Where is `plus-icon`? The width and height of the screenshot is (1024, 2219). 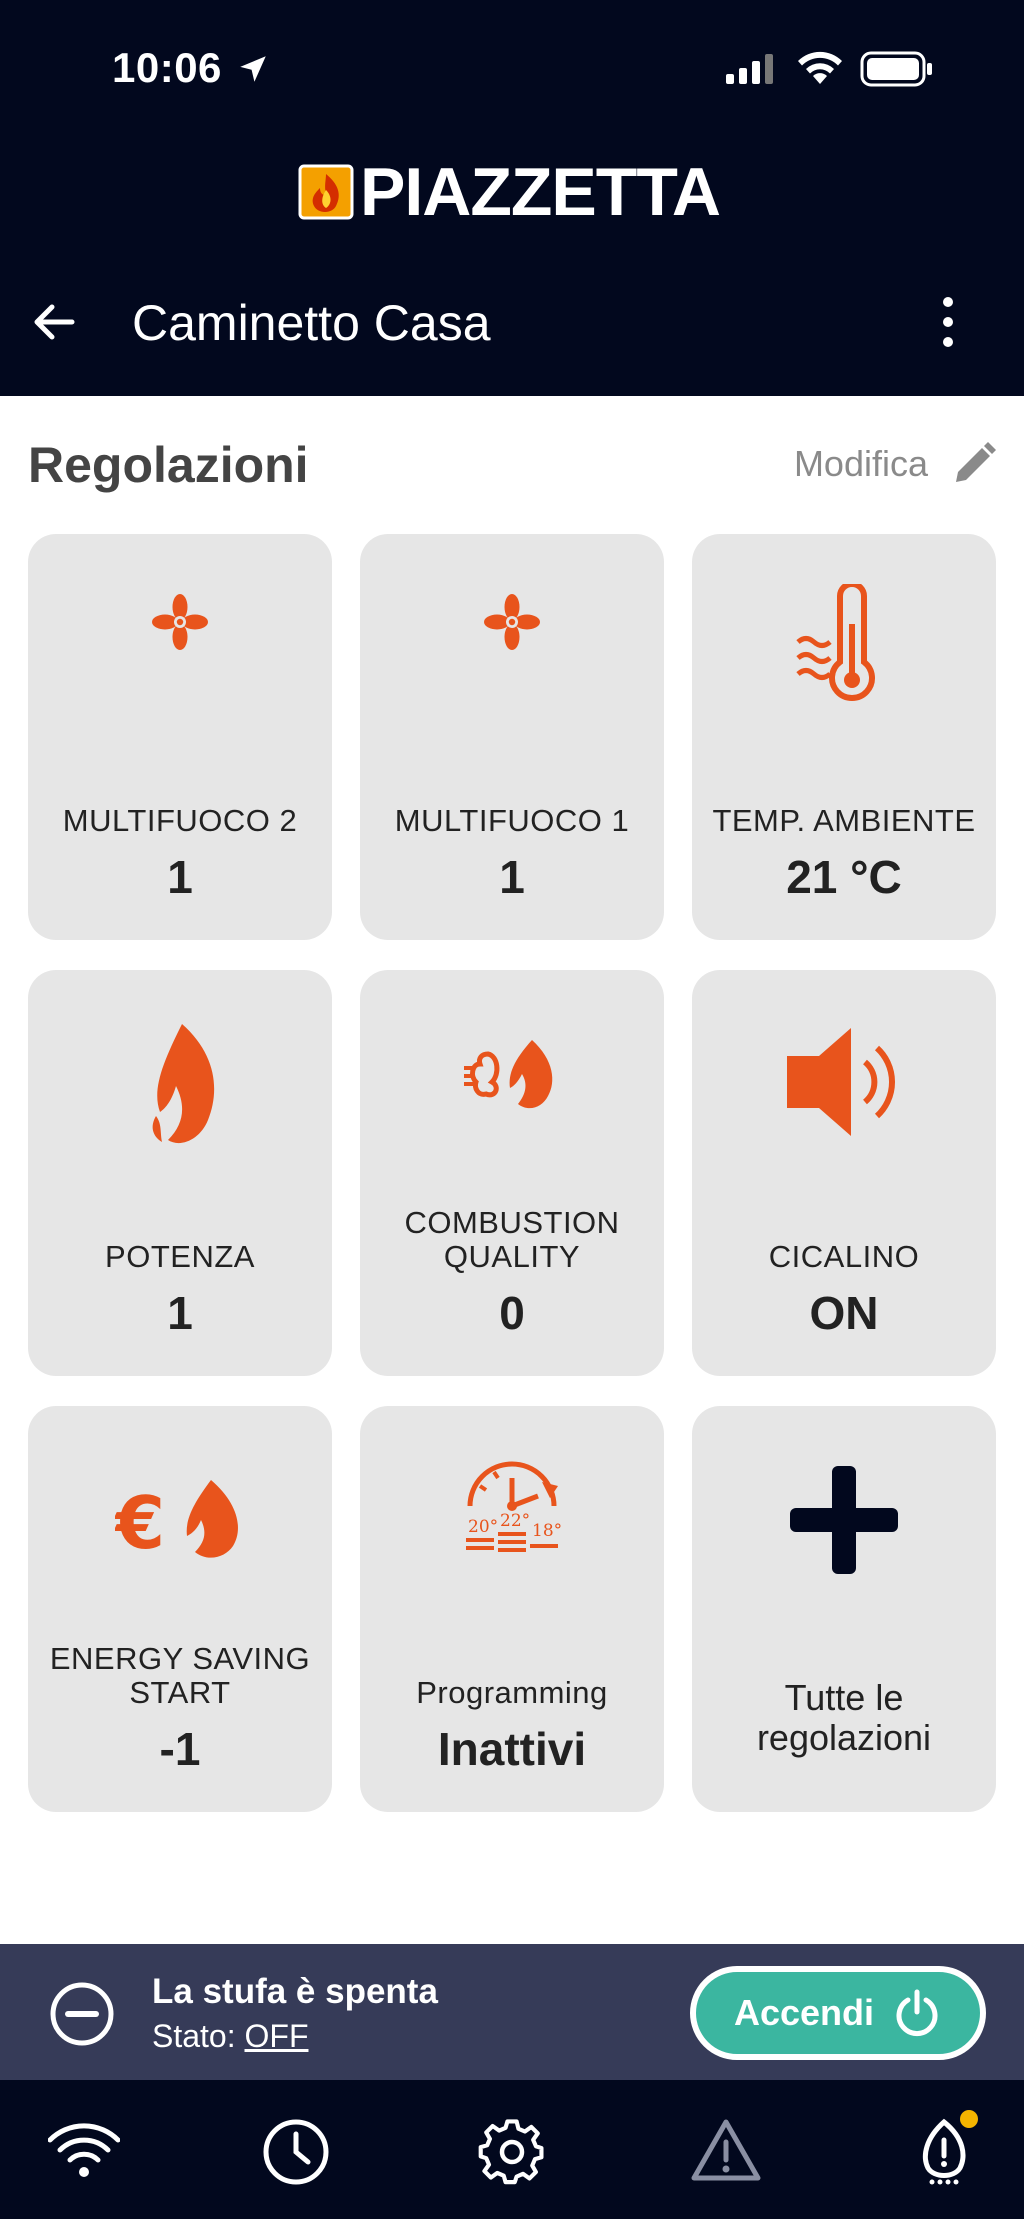
plus-icon is located at coordinates (844, 1520).